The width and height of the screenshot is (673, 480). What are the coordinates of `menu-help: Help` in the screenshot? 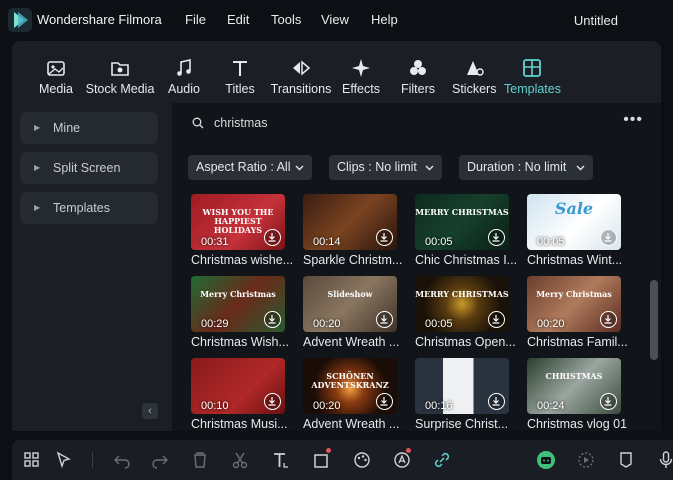 It's located at (384, 19).